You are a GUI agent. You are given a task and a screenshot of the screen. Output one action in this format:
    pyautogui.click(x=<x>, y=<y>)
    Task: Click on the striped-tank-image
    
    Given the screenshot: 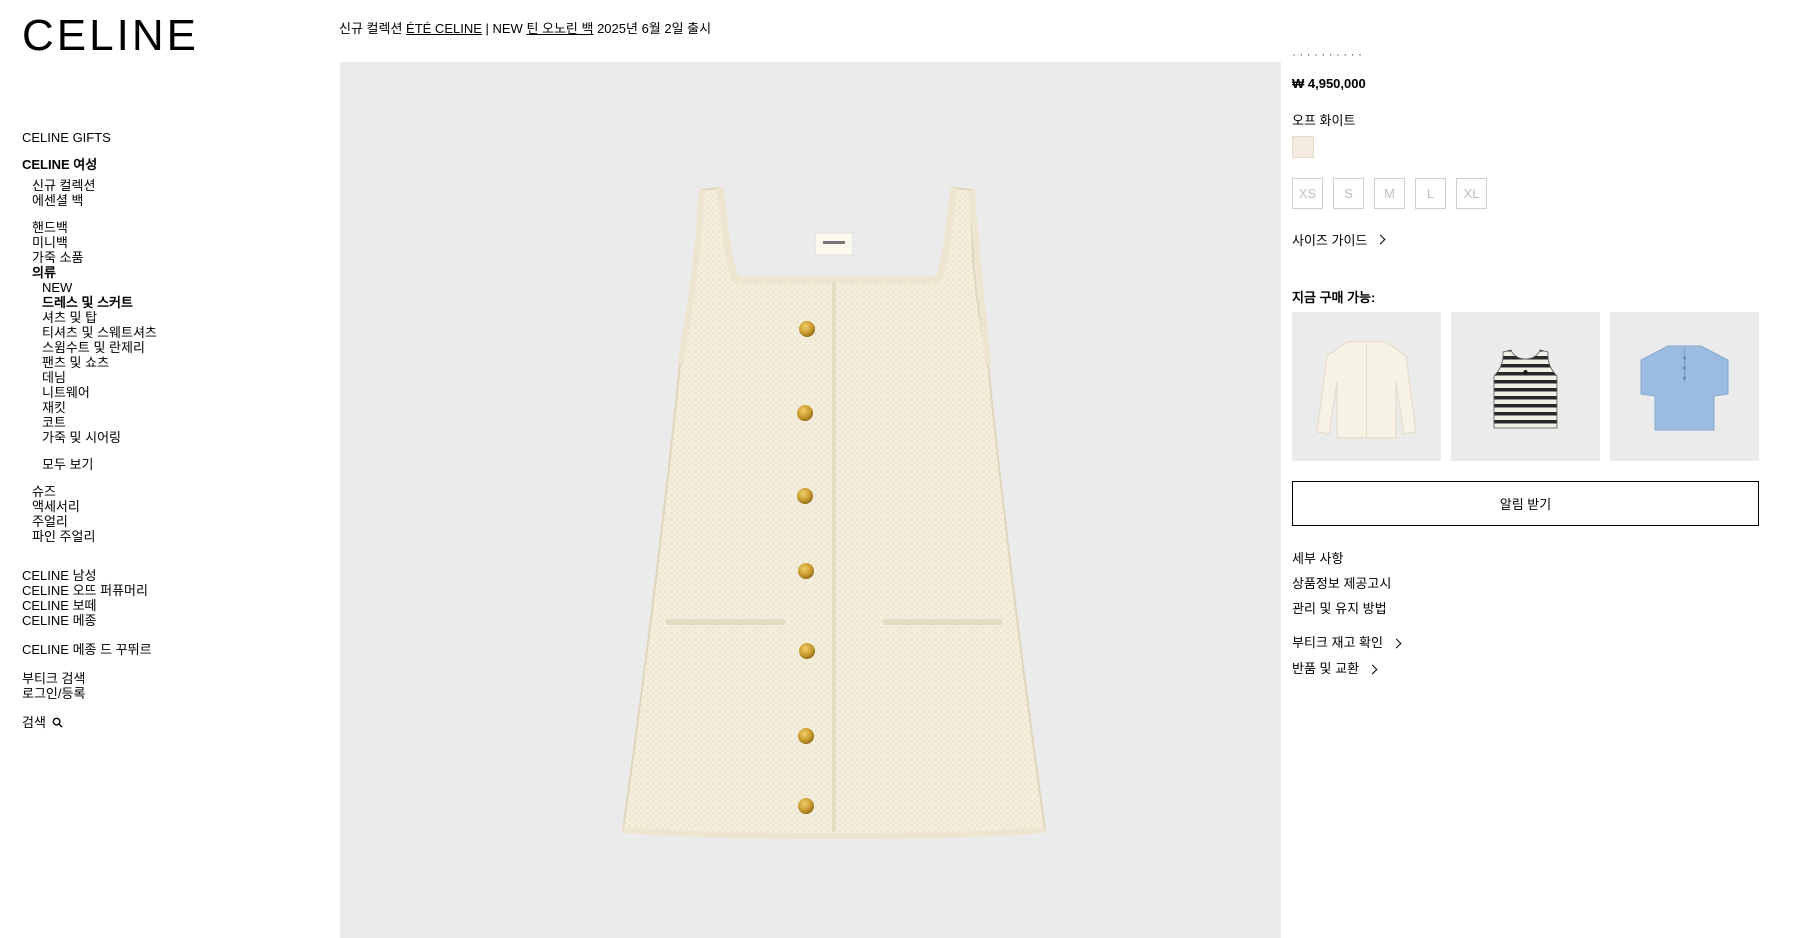 What is the action you would take?
    pyautogui.click(x=1525, y=389)
    